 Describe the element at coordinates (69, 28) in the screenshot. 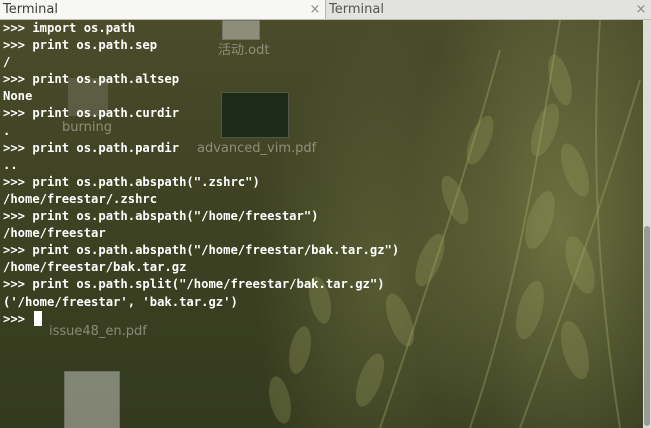

I see `terminal-line: >>> import os.path` at that location.